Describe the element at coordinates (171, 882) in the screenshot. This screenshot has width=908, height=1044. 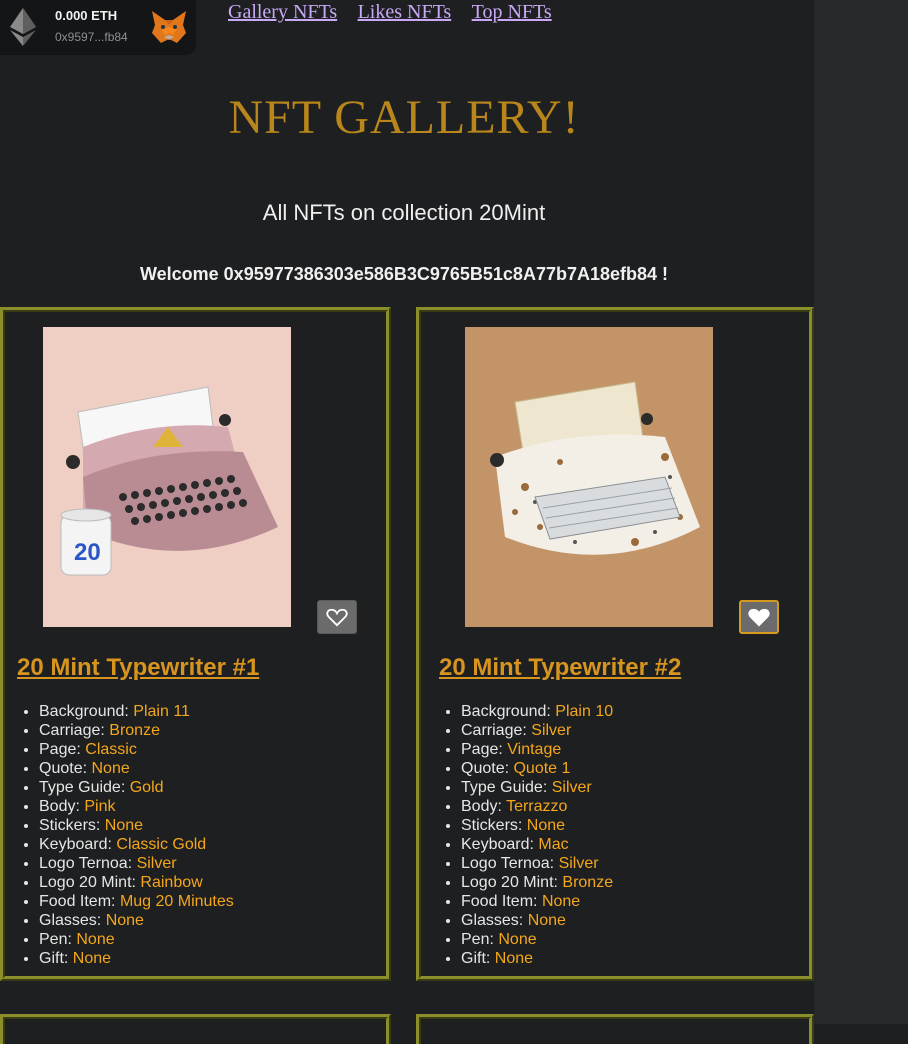
I see `trait-value: Rainbow` at that location.